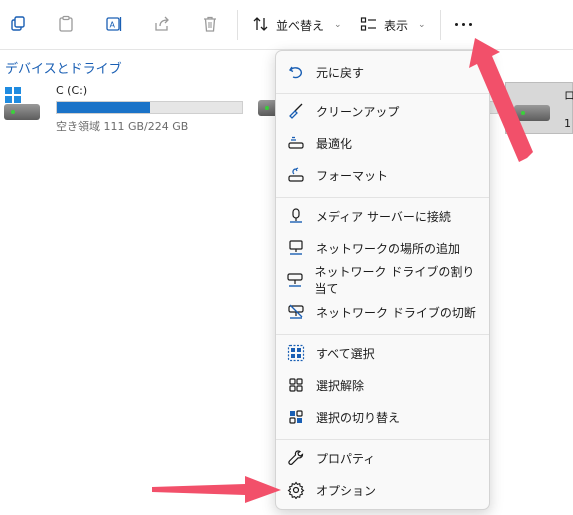 Image resolution: width=573 pixels, height=515 pixels. What do you see at coordinates (216, 489) in the screenshot?
I see `arrow-to-options` at bounding box center [216, 489].